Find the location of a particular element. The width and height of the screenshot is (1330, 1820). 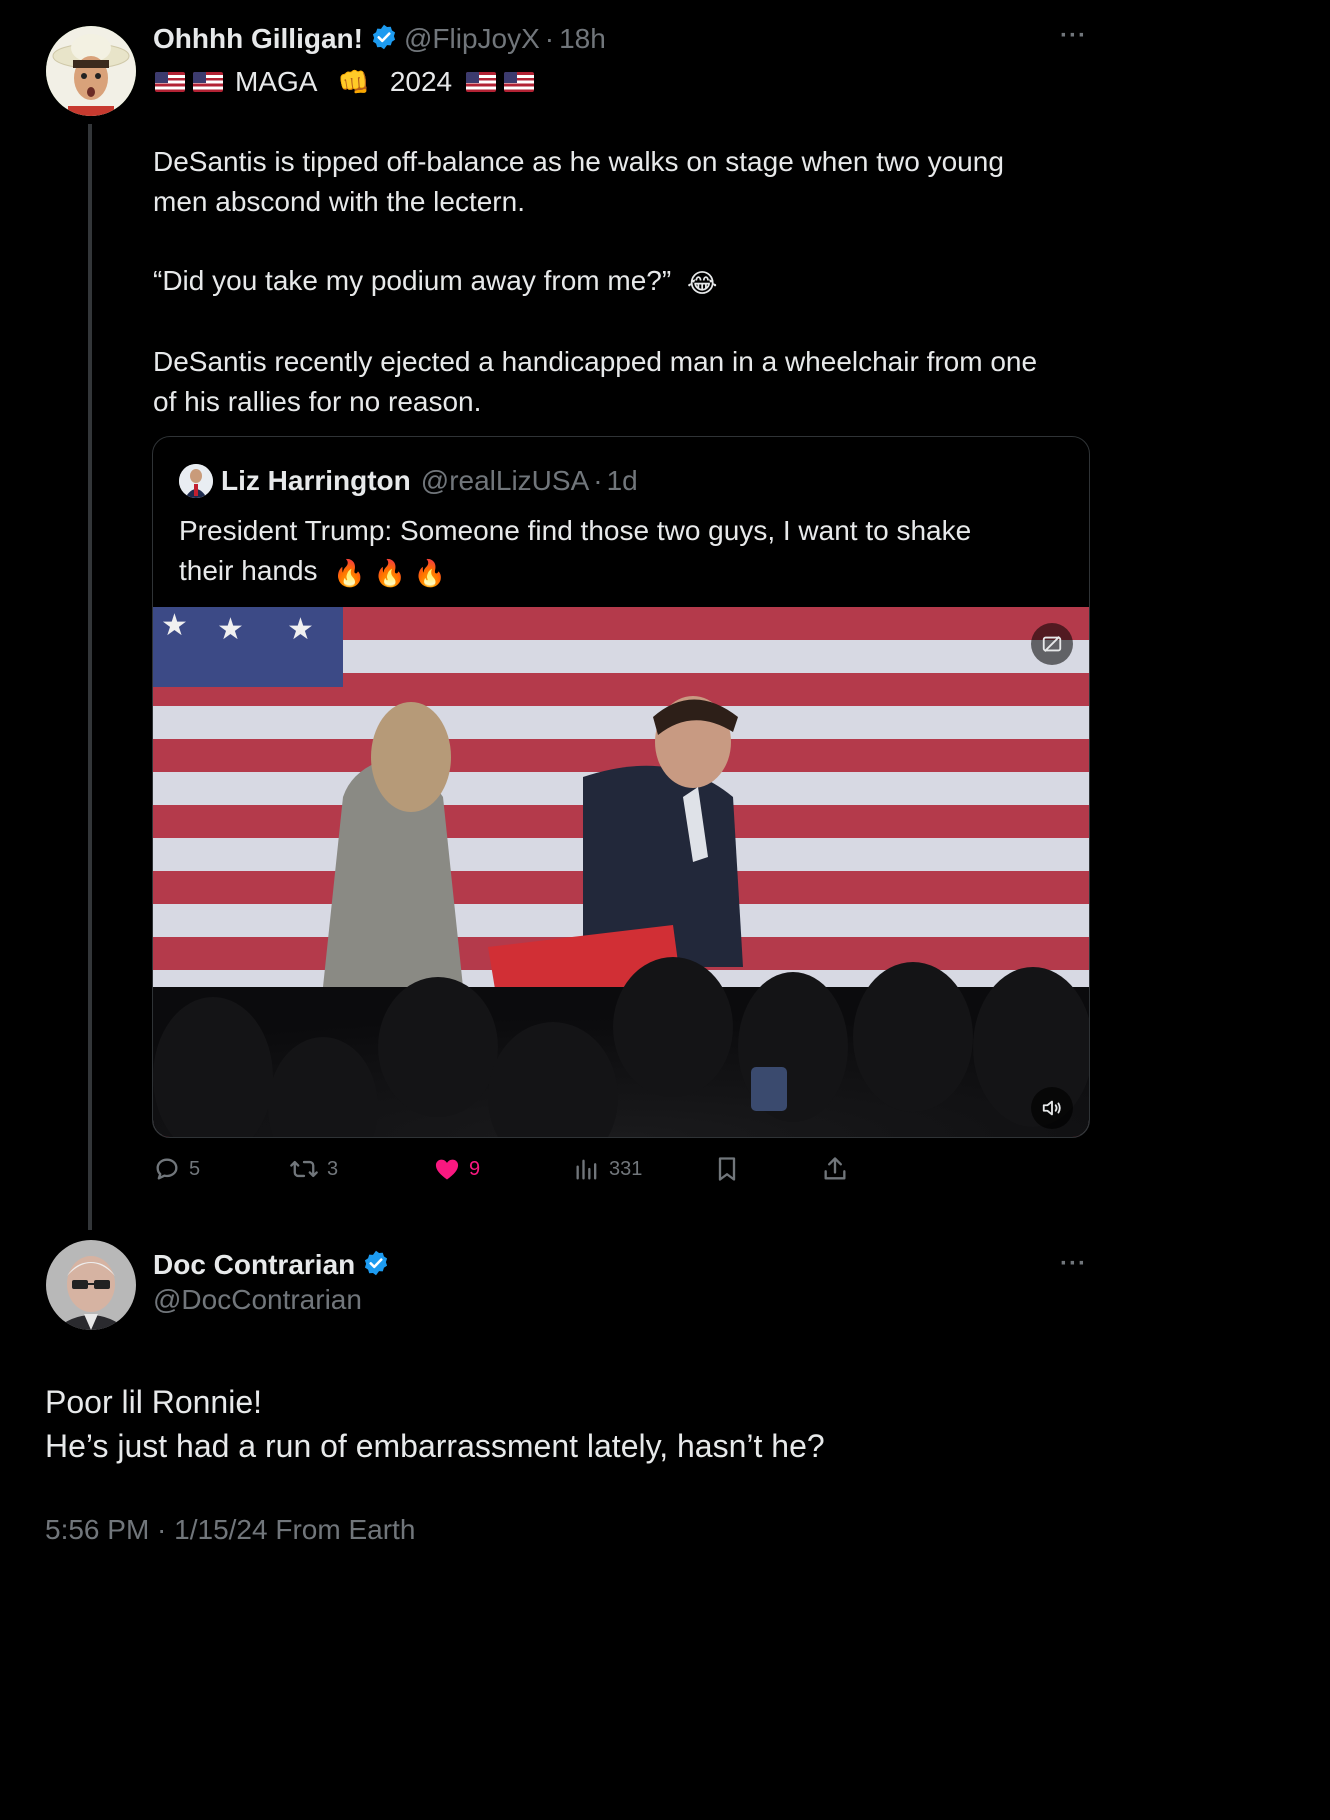

avatar-doc-contrarian is located at coordinates (91, 1285).